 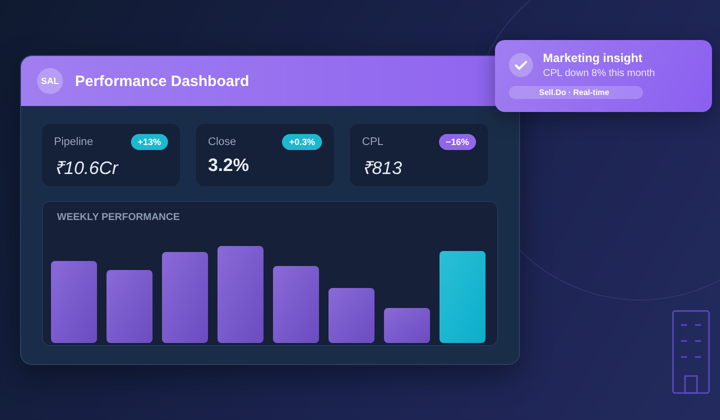 What do you see at coordinates (593, 58) in the screenshot?
I see `notification-title: Marketing insight` at bounding box center [593, 58].